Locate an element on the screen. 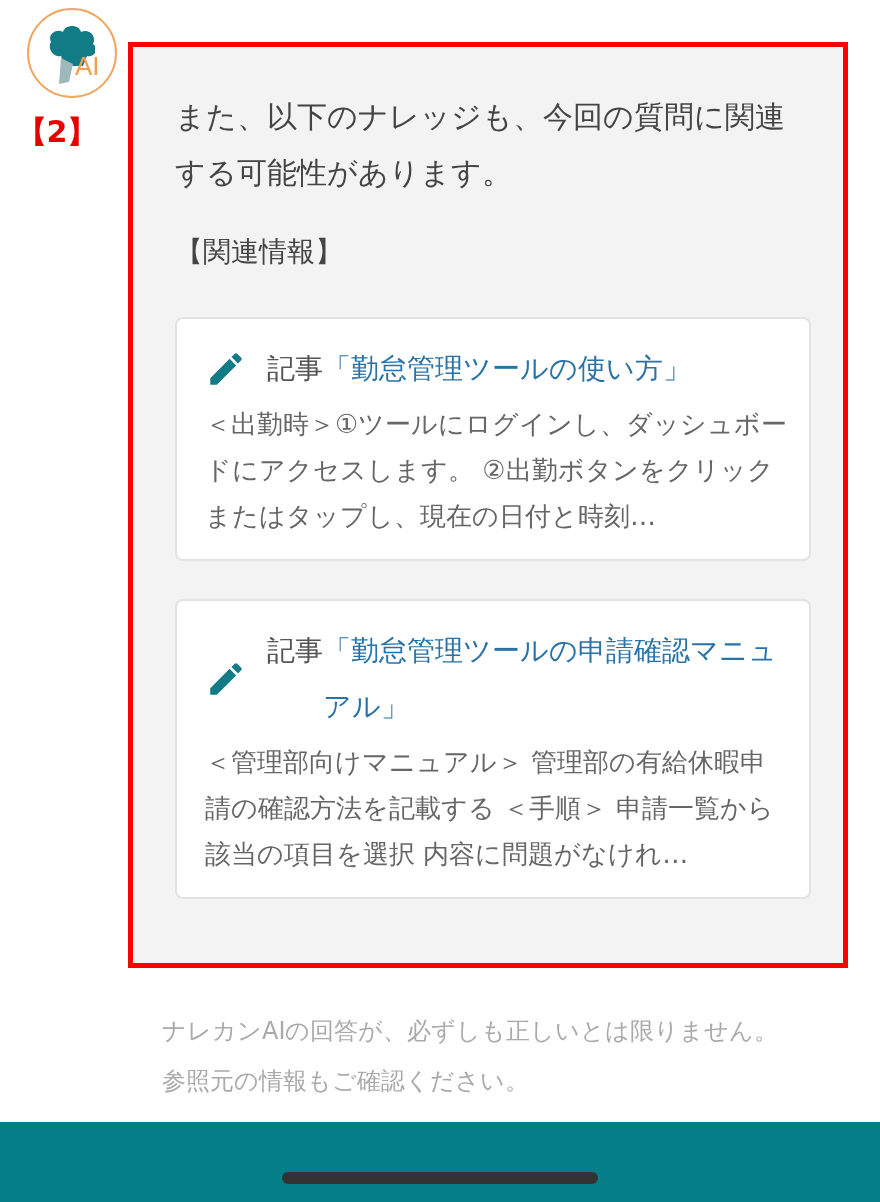 Image resolution: width=880 pixels, height=1202 pixels. section-heading: 【関連情報】 is located at coordinates (259, 252).